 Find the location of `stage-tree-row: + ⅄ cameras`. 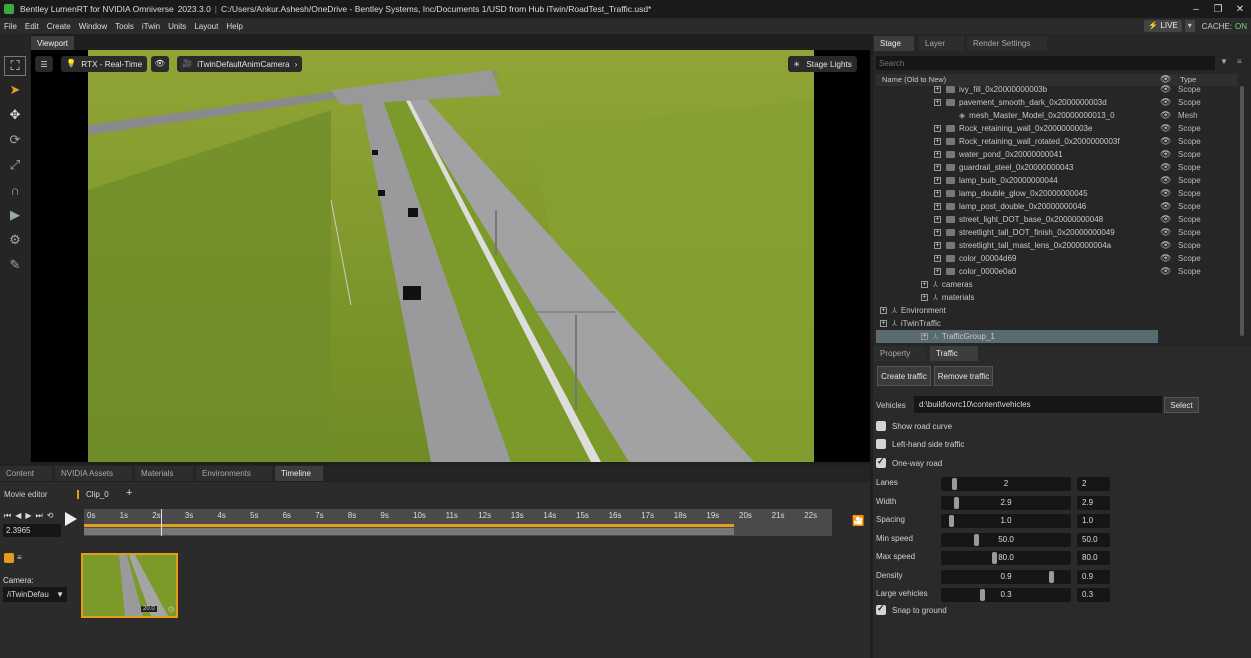

stage-tree-row: + ⅄ cameras is located at coordinates (924, 284).